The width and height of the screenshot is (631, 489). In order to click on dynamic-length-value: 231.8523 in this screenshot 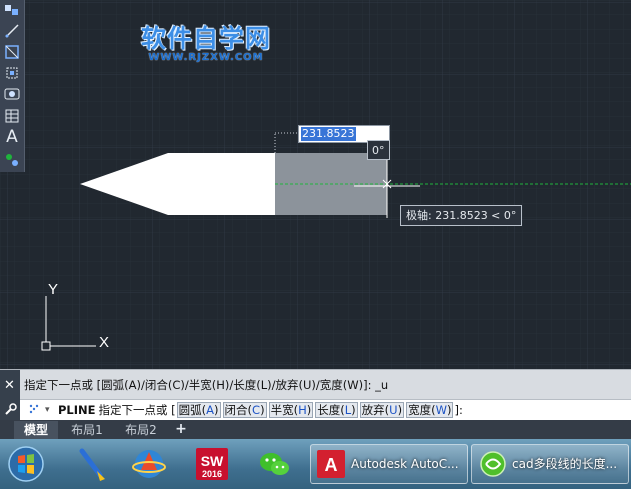, I will do `click(328, 134)`.